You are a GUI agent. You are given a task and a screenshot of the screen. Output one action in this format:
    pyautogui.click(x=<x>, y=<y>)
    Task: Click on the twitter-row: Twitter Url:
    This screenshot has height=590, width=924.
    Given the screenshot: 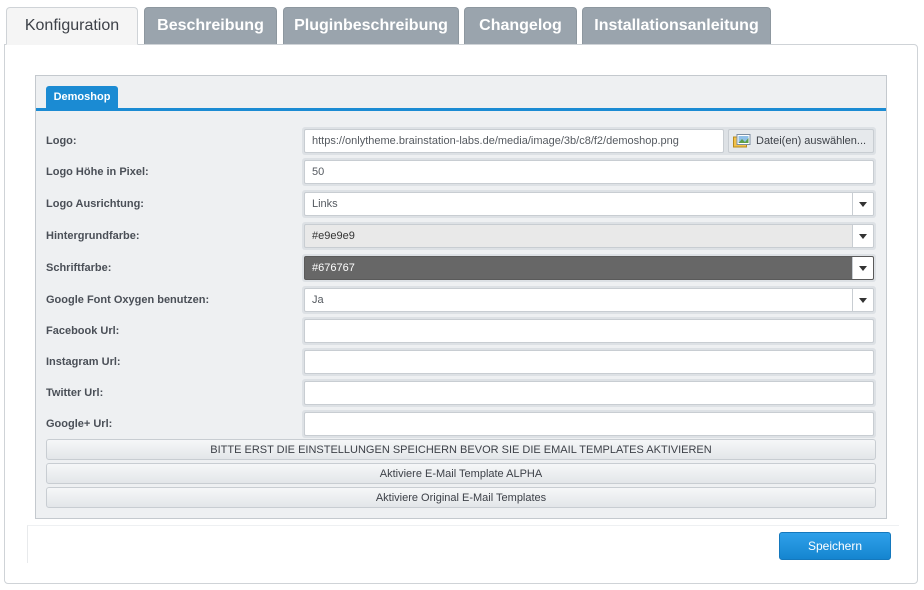 What is the action you would take?
    pyautogui.click(x=461, y=393)
    